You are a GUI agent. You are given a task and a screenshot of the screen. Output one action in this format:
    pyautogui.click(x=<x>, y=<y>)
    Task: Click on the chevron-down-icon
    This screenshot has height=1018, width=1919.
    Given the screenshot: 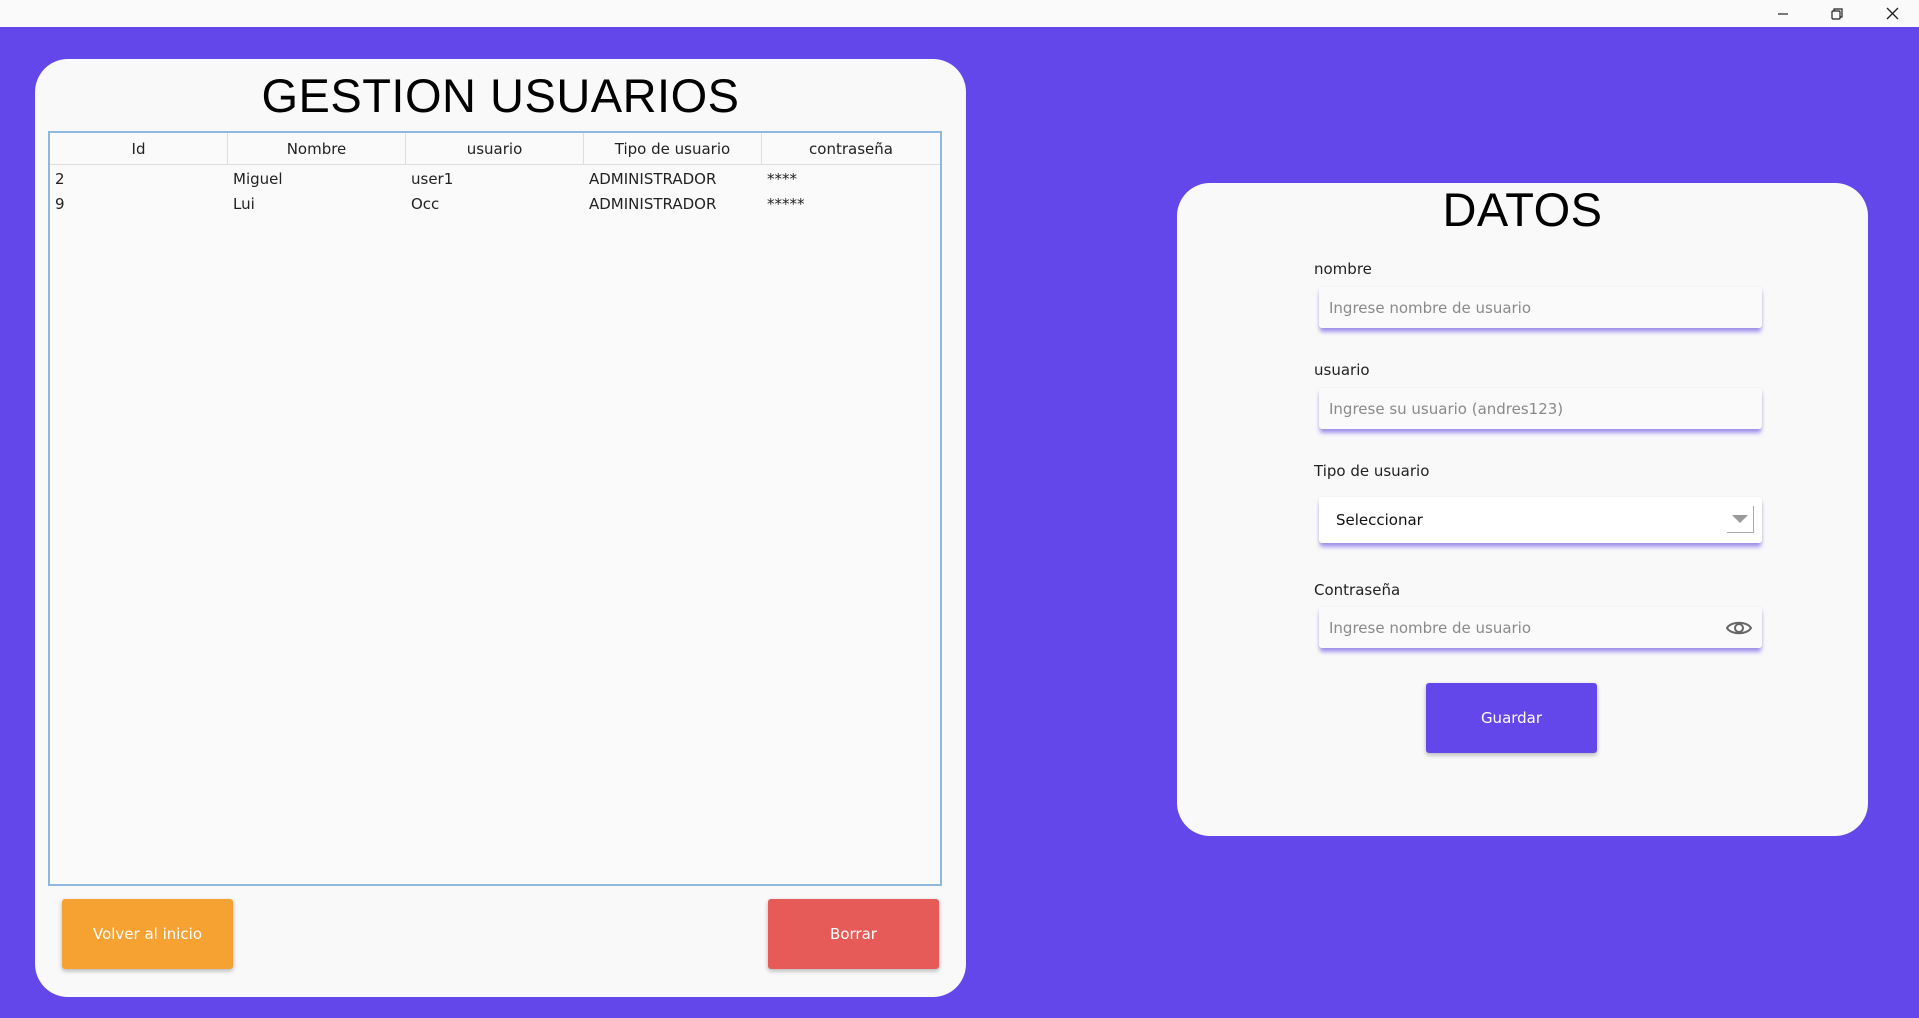 What is the action you would take?
    pyautogui.click(x=1740, y=519)
    